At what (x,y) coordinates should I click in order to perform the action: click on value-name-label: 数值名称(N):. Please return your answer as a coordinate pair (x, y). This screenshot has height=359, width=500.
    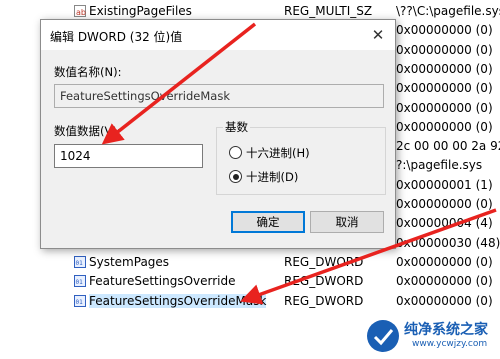
    Looking at the image, I should click on (88, 72).